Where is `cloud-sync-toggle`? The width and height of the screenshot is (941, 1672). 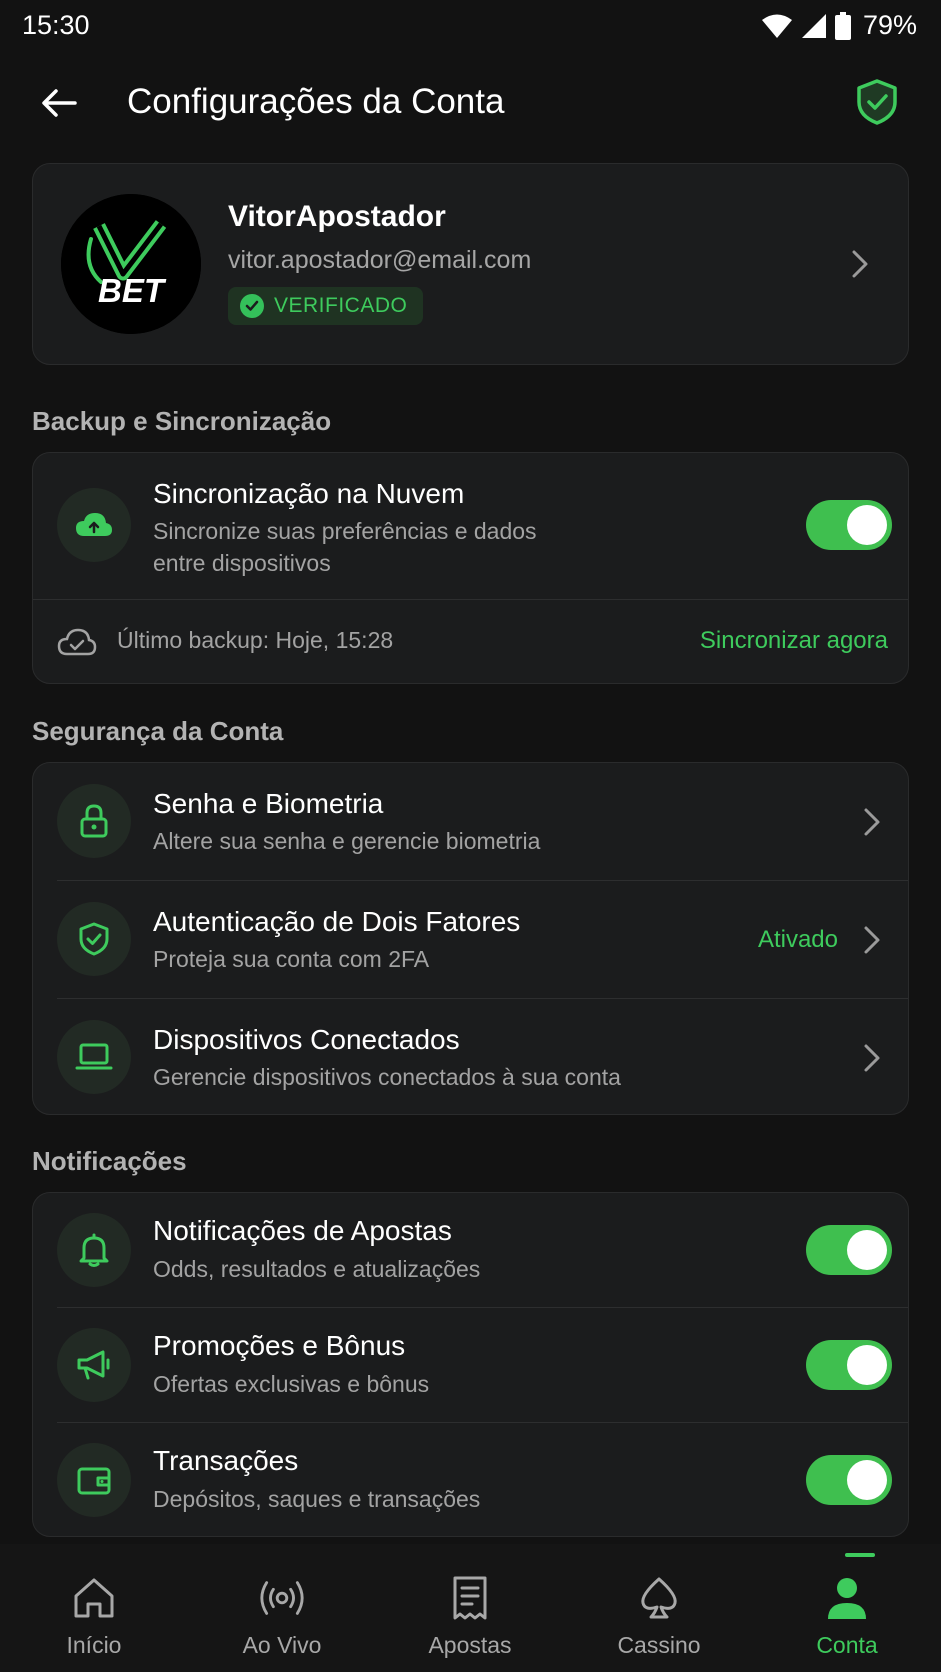
cloud-sync-toggle is located at coordinates (849, 525).